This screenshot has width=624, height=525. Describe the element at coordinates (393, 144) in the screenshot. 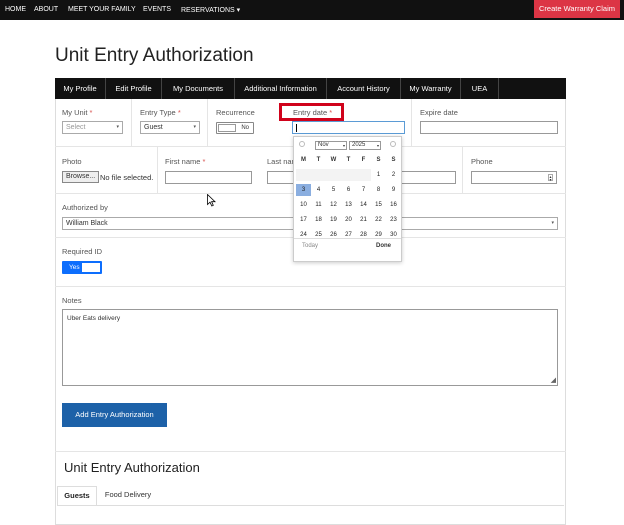

I see `next-month-icon` at that location.